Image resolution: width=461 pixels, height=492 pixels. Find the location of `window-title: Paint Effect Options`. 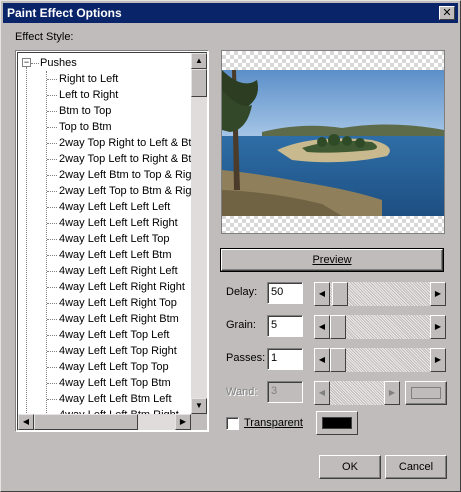

window-title: Paint Effect Options is located at coordinates (64, 13).